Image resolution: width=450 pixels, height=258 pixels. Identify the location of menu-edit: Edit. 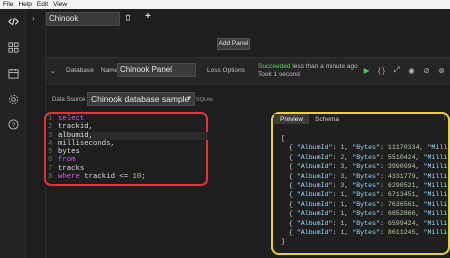
(42, 4).